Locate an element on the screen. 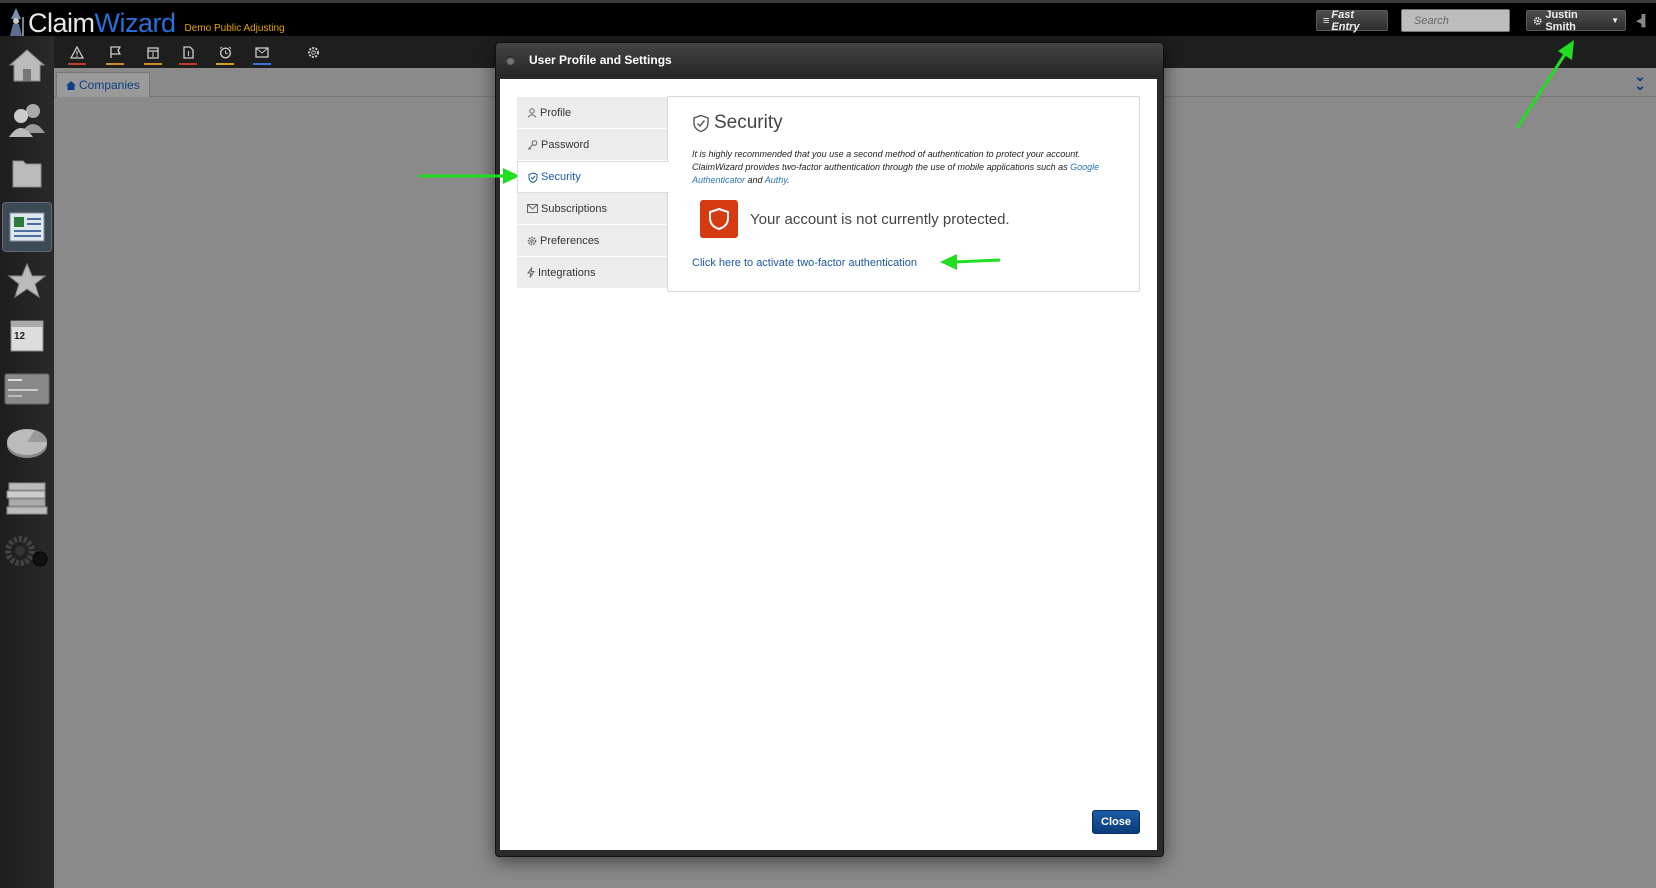 The width and height of the screenshot is (1656, 888). unprotected-shield-badge is located at coordinates (719, 219).